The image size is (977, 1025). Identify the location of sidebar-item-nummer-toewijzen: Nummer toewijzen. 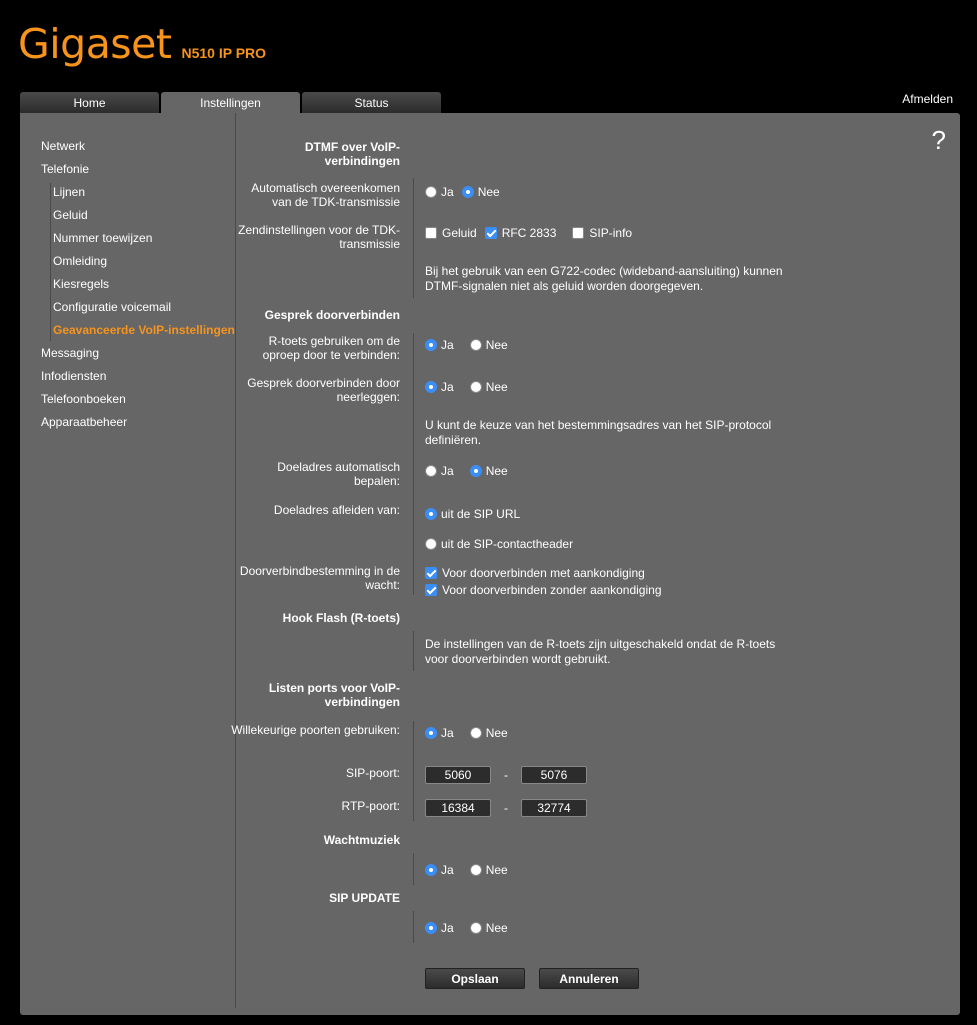
(102, 238).